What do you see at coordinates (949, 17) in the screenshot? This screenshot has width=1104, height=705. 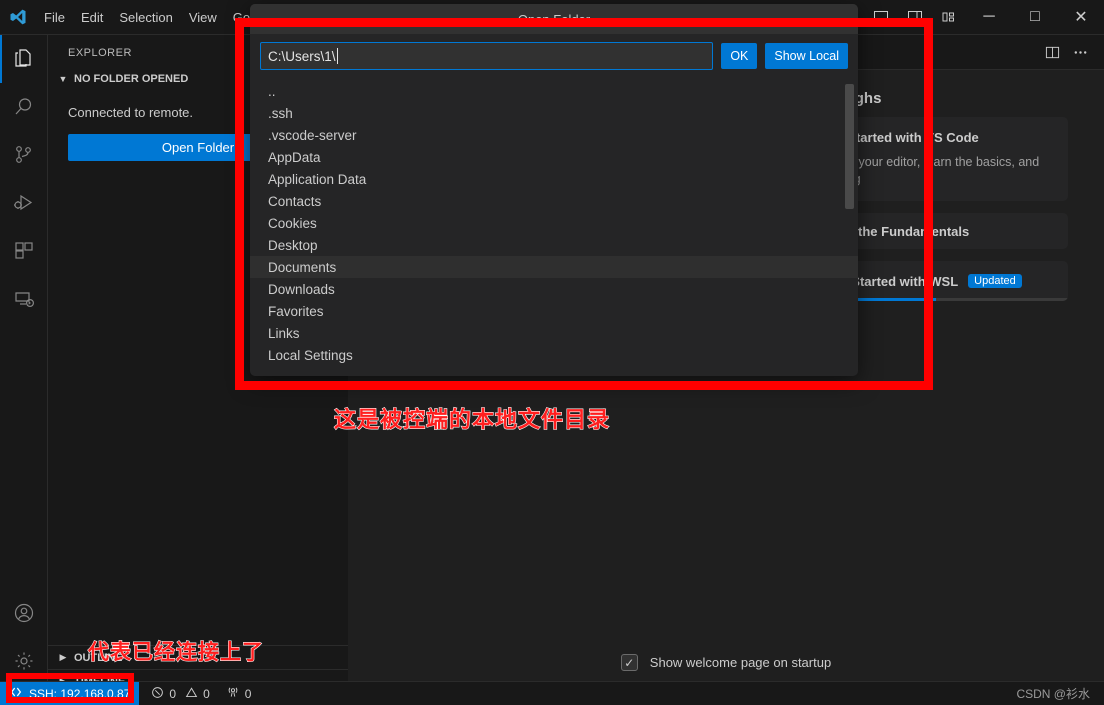 I see `customize-layout-icon` at bounding box center [949, 17].